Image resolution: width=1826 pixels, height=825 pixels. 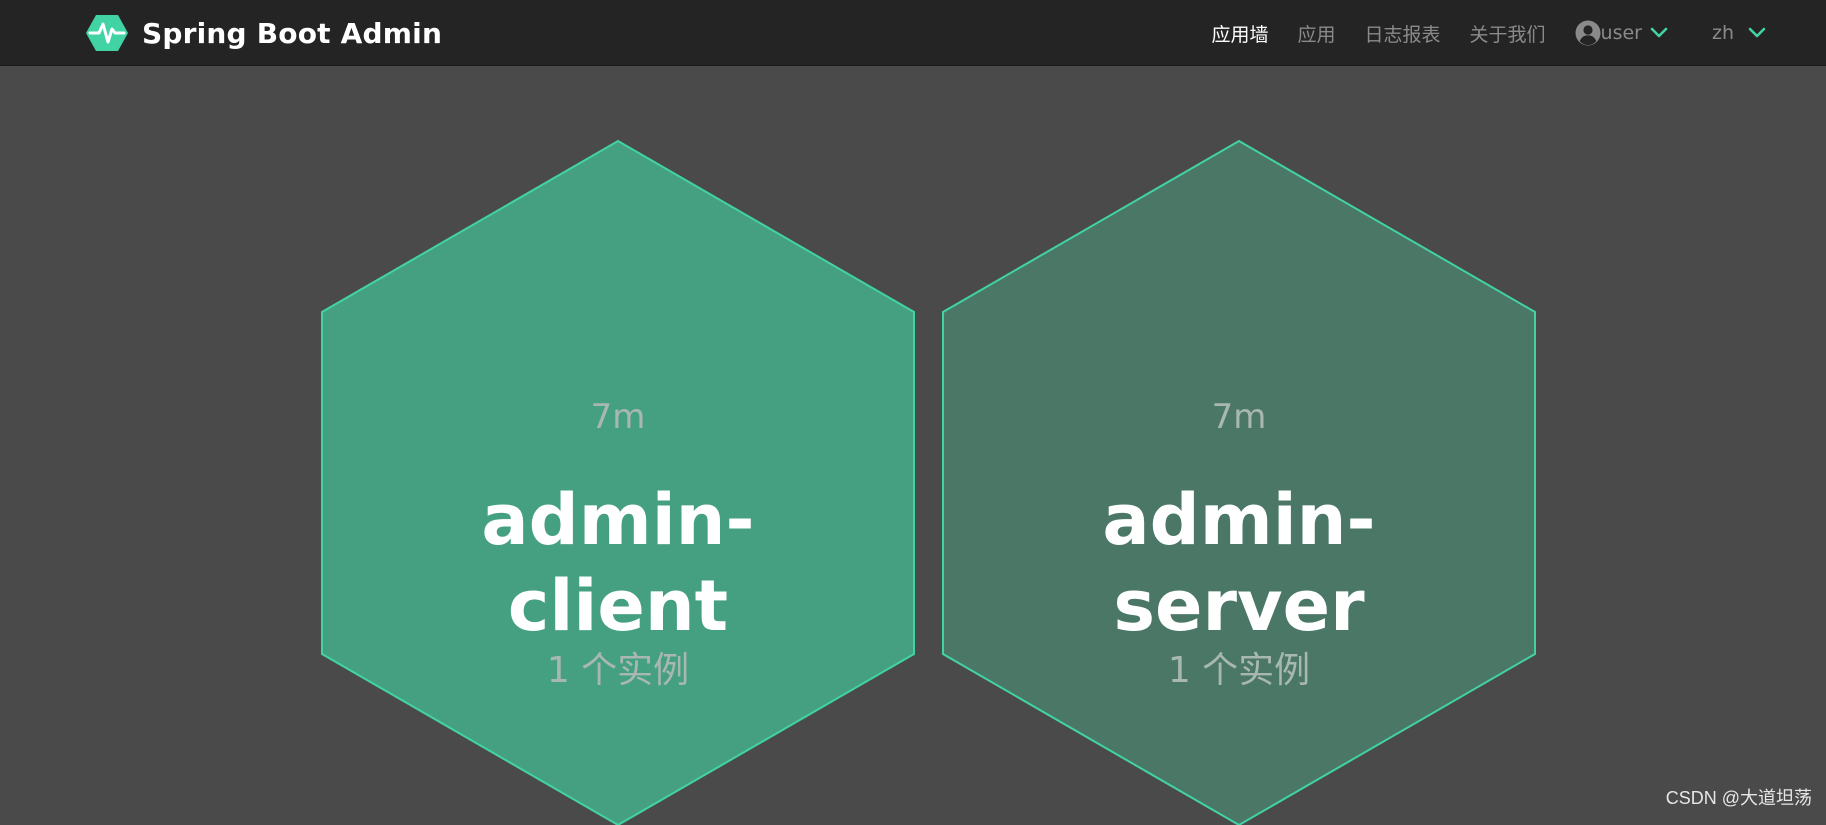 I want to click on app-name: admin- server, so click(x=1239, y=563).